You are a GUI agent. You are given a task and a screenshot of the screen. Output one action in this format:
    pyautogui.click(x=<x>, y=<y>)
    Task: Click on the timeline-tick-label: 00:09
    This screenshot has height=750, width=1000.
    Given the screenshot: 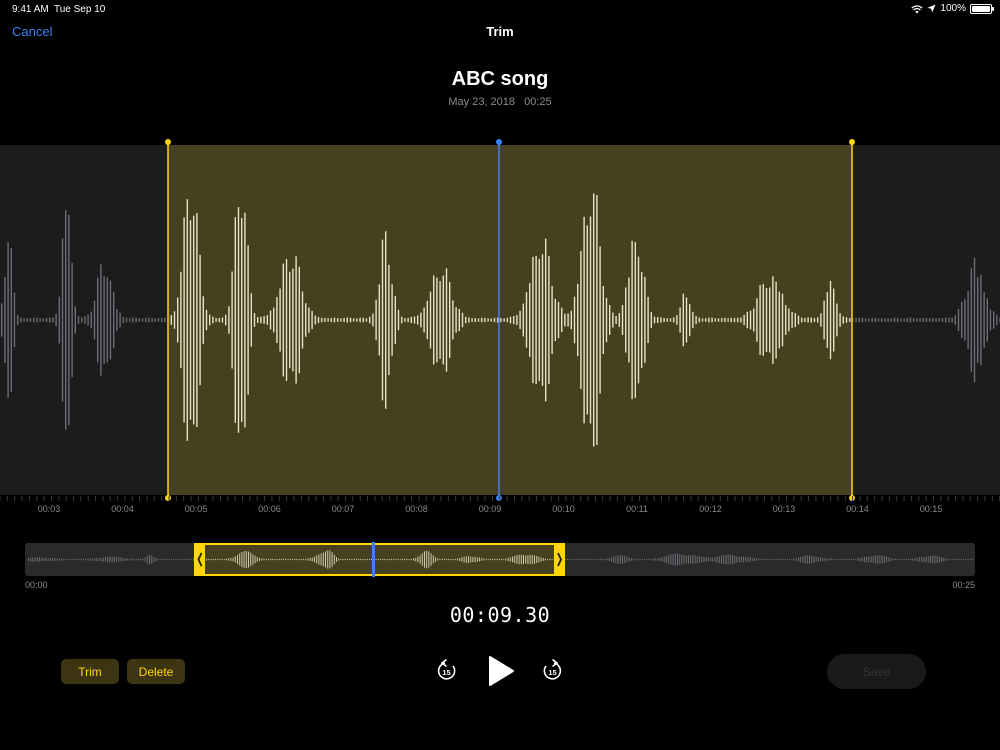 What is the action you would take?
    pyautogui.click(x=490, y=509)
    